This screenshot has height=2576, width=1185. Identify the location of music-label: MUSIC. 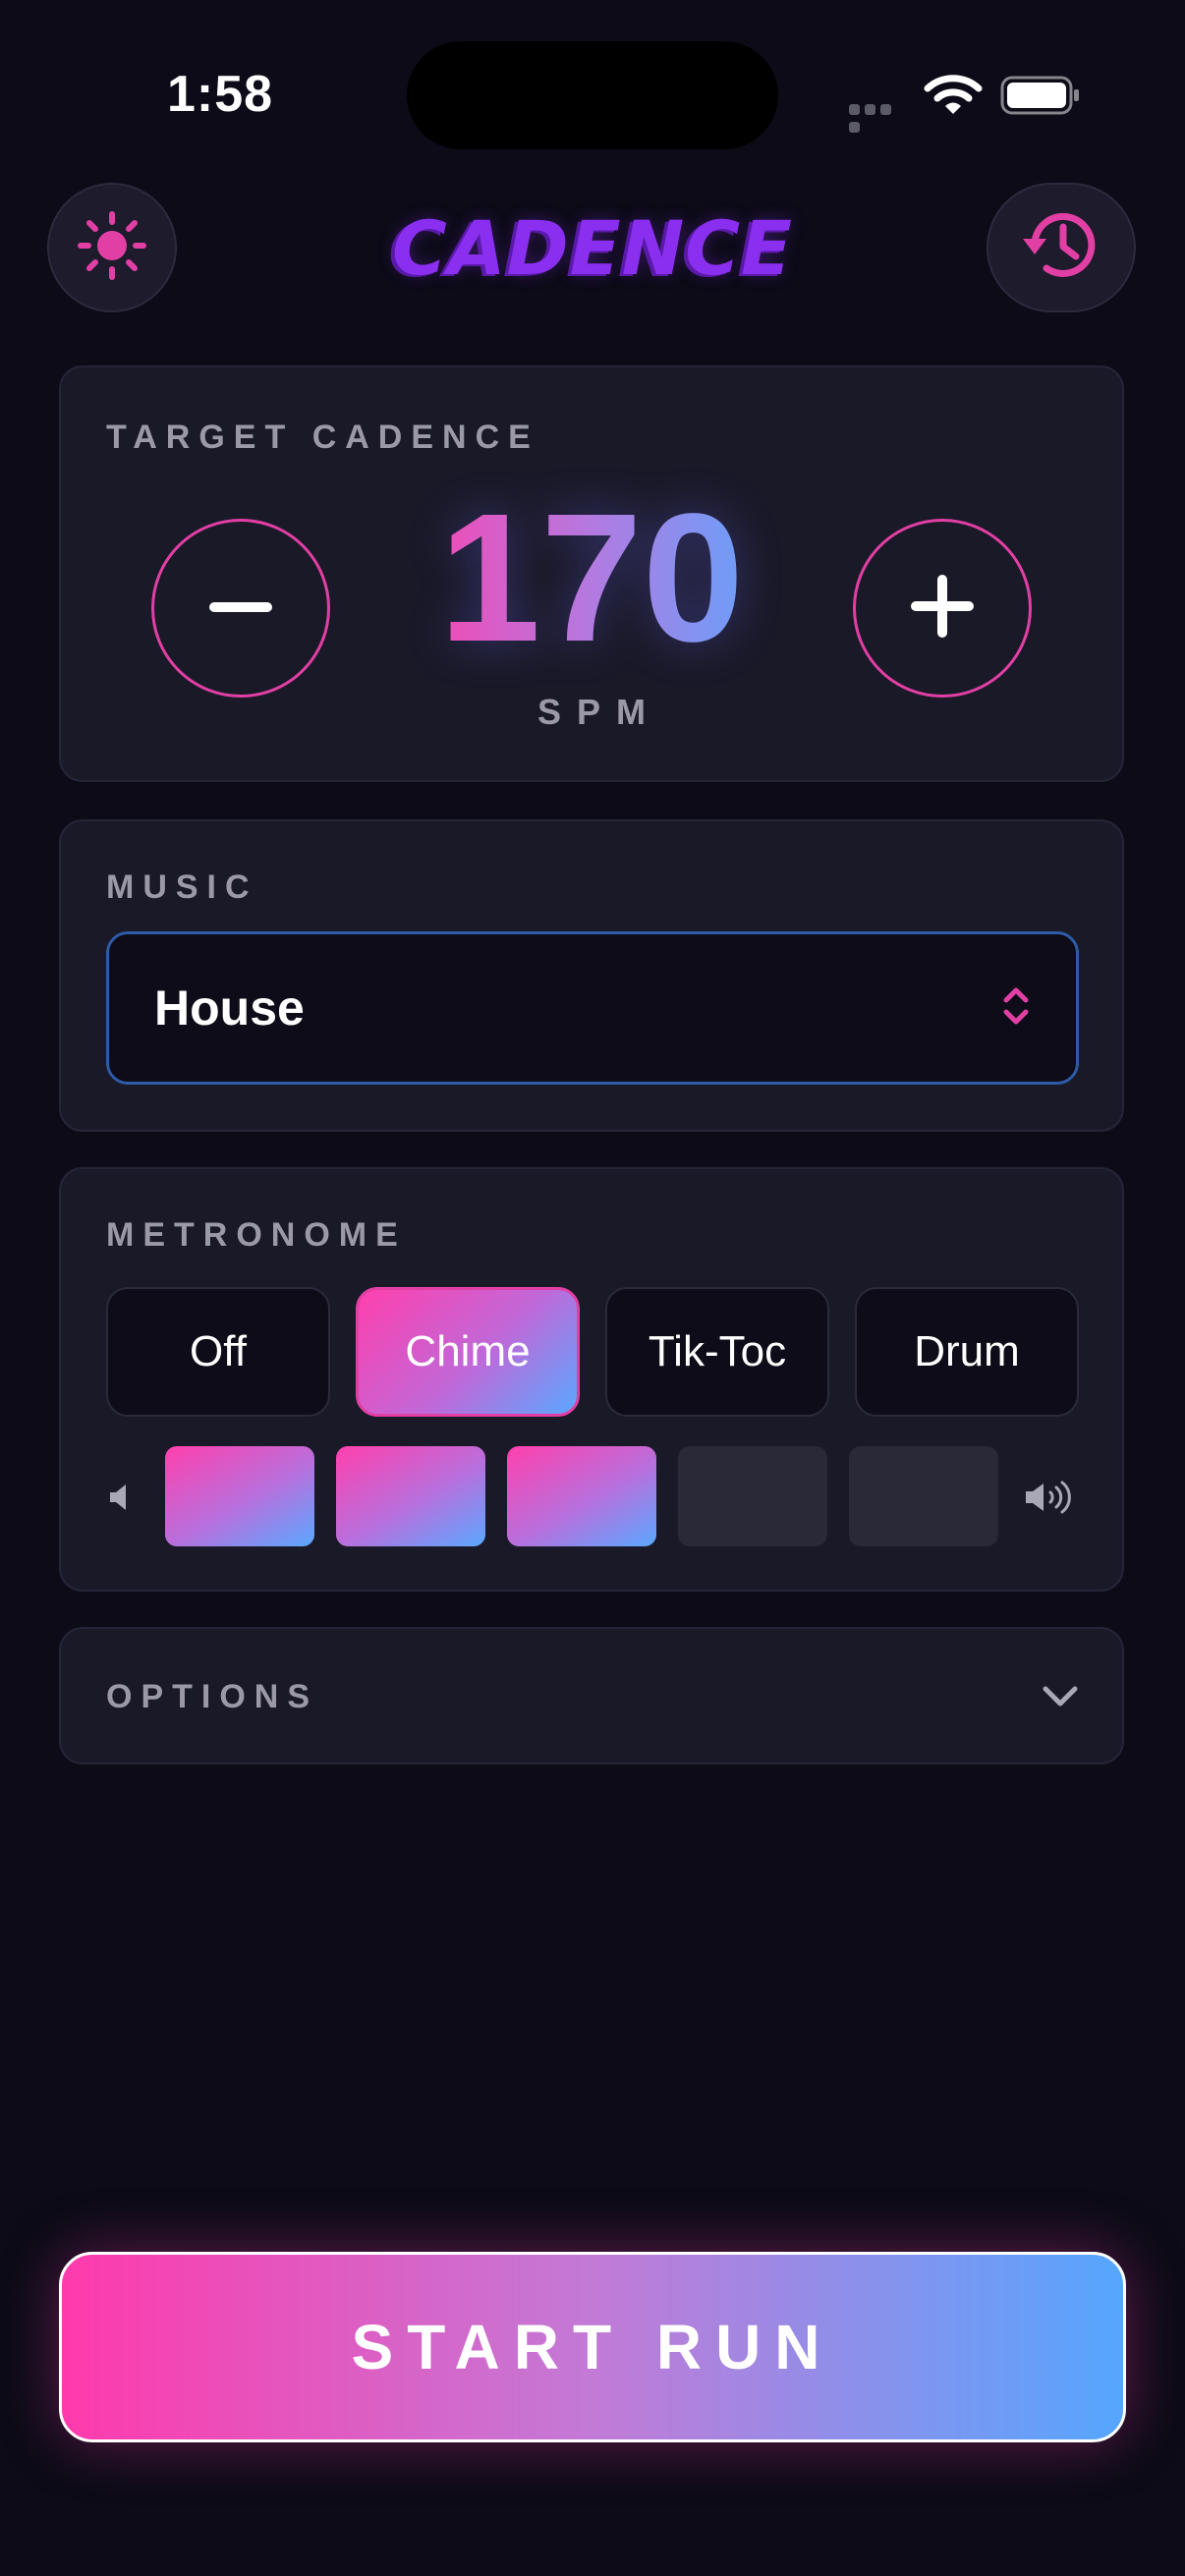
(182, 887).